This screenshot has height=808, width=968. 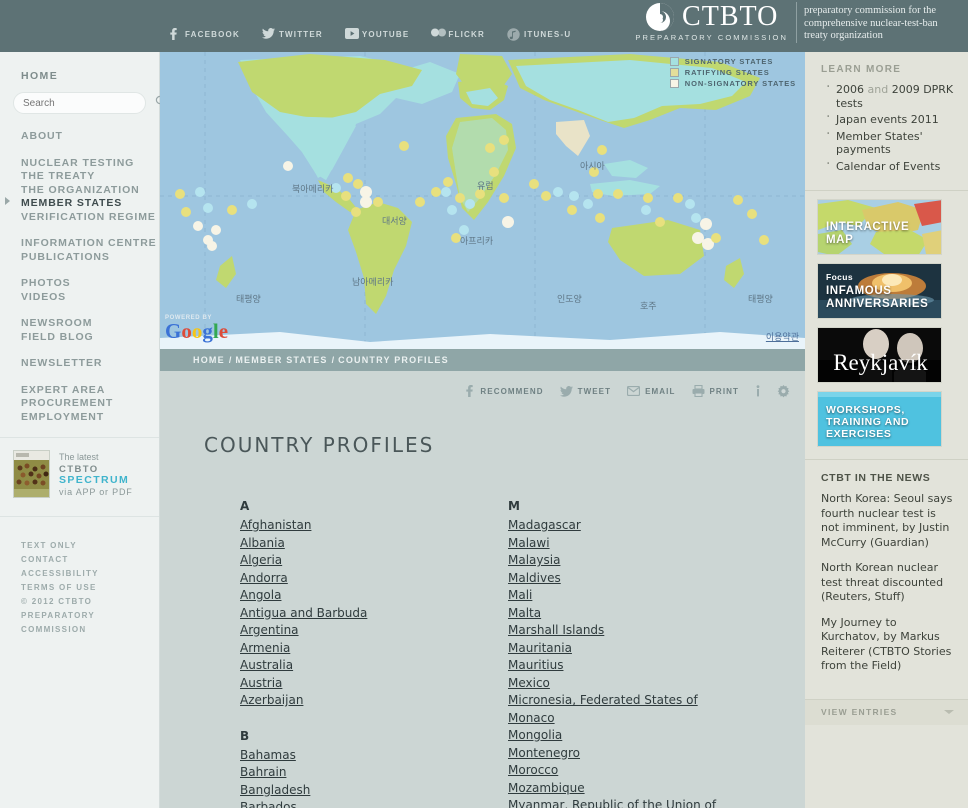 What do you see at coordinates (374, 526) in the screenshot?
I see `country-link: Afghanistan` at bounding box center [374, 526].